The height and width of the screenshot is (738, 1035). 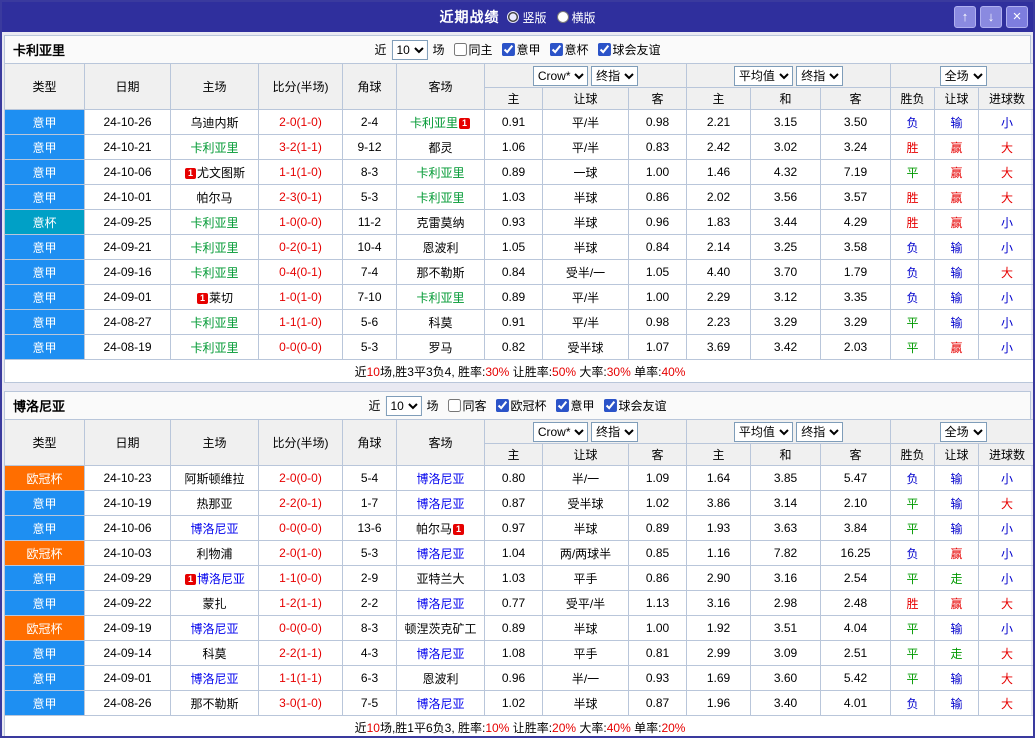 I want to click on filter-coppa-italia: 意杯, so click(x=569, y=49).